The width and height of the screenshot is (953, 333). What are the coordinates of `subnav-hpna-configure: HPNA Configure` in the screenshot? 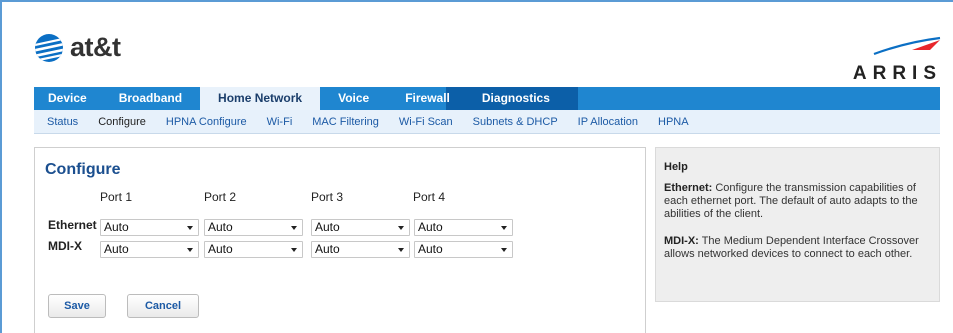 It's located at (206, 122).